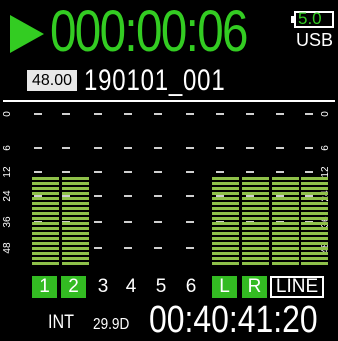 The image size is (338, 341). What do you see at coordinates (7, 196) in the screenshot?
I see `meter-scale-label: 24` at bounding box center [7, 196].